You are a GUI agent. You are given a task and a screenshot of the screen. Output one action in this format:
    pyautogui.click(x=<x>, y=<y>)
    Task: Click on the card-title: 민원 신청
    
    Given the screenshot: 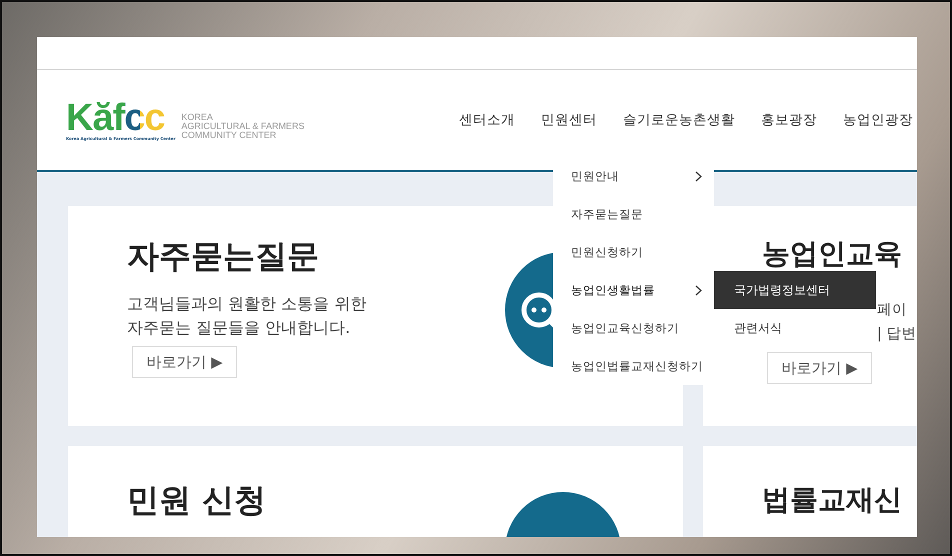 What is the action you would take?
    pyautogui.click(x=196, y=500)
    